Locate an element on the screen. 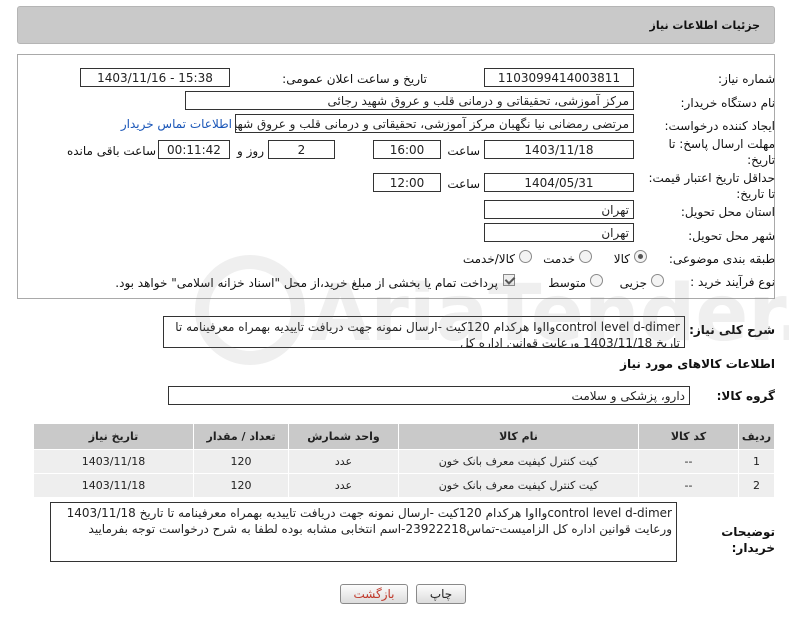 The width and height of the screenshot is (789, 620). time-remaining-field: 00:11:42 is located at coordinates (194, 149).